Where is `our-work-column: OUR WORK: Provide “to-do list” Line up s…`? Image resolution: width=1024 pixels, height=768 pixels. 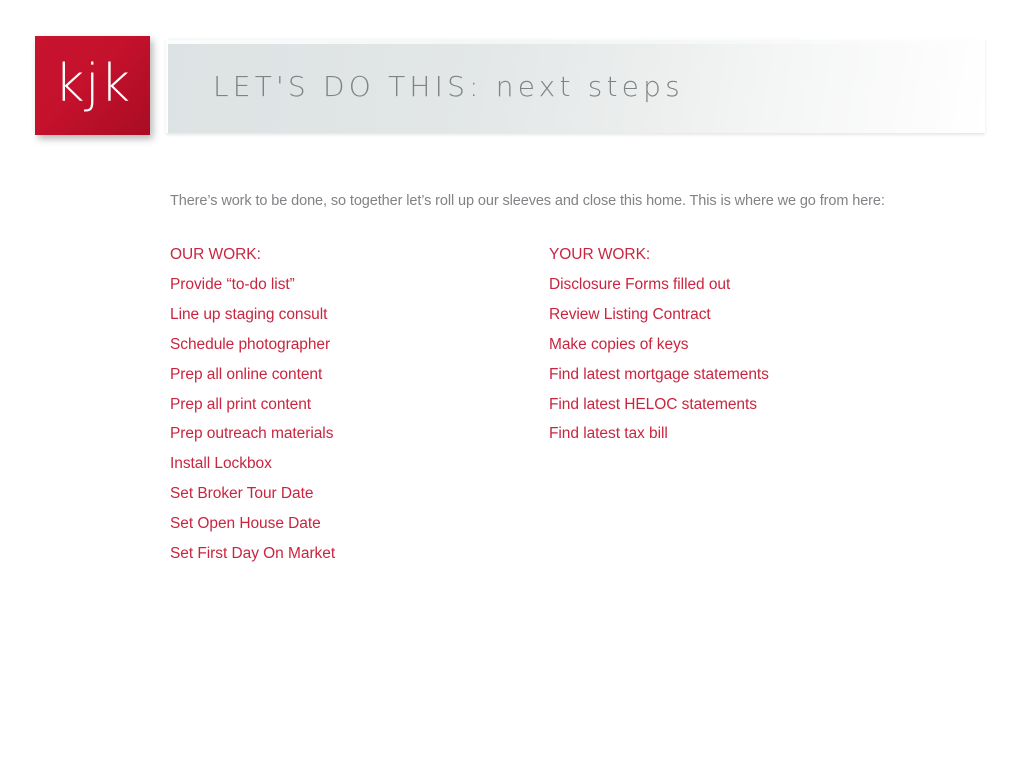 our-work-column: OUR WORK: Provide “to-do list” Line up s… is located at coordinates (252, 404).